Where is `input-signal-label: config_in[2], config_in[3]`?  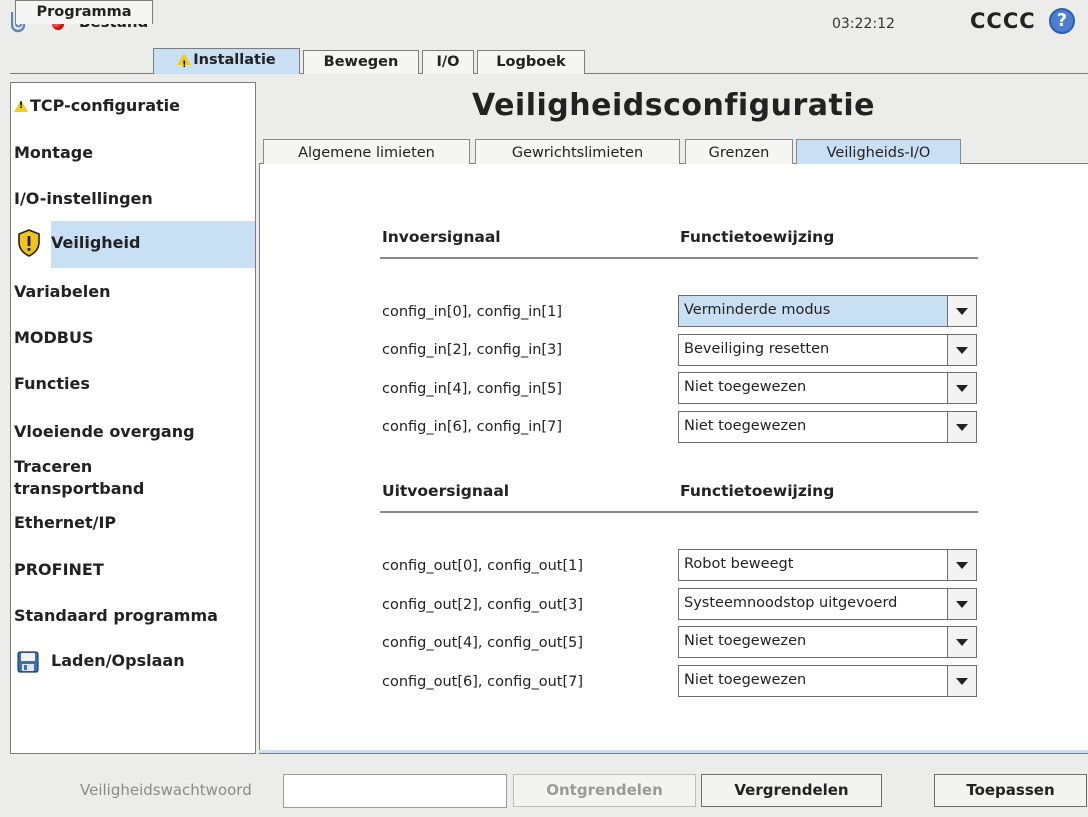 input-signal-label: config_in[2], config_in[3] is located at coordinates (472, 350).